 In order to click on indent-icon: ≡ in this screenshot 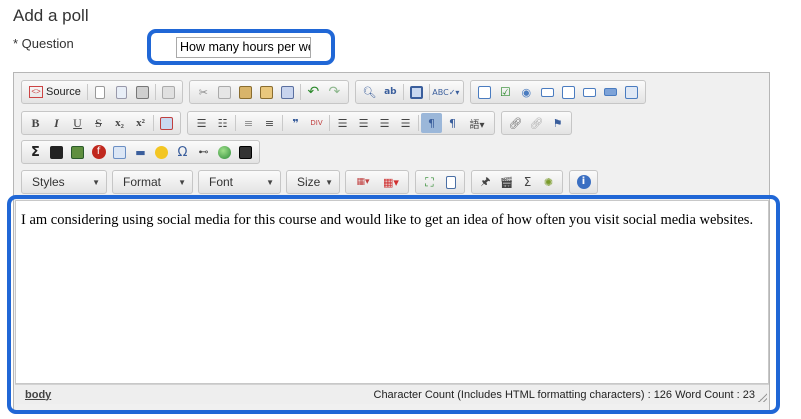, I will do `click(269, 123)`.